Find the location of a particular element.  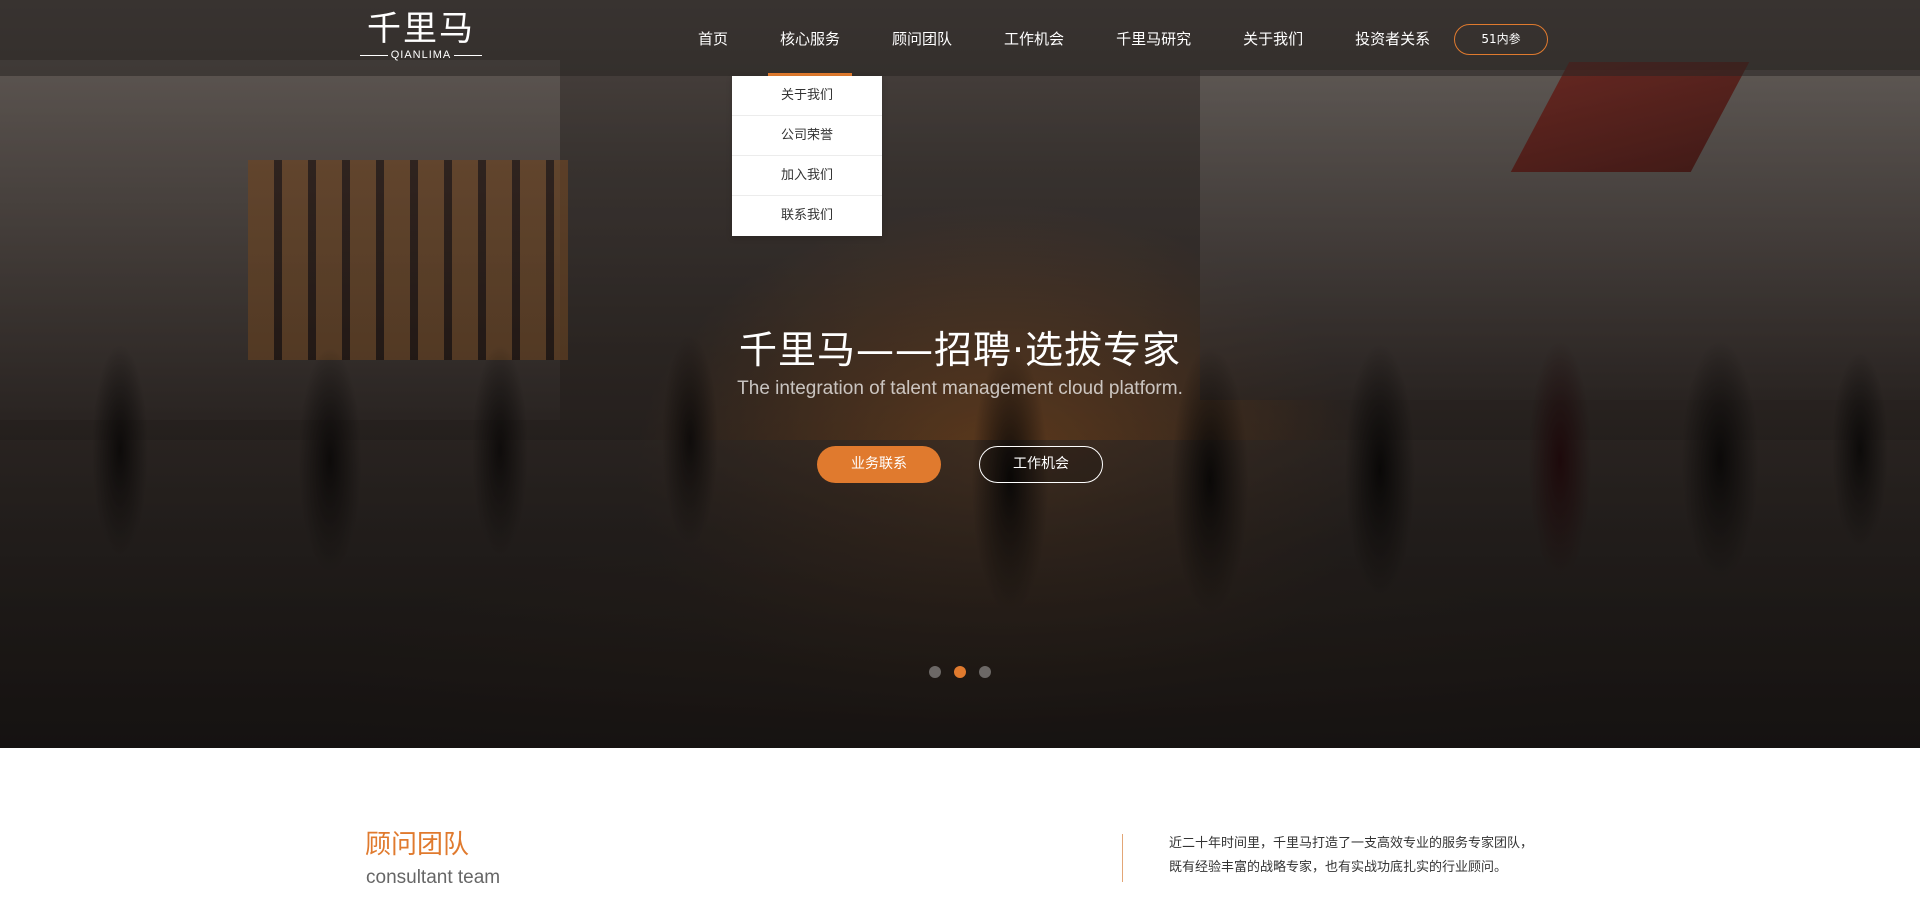

nav-item-core-services: 核心服务 is located at coordinates (810, 38).